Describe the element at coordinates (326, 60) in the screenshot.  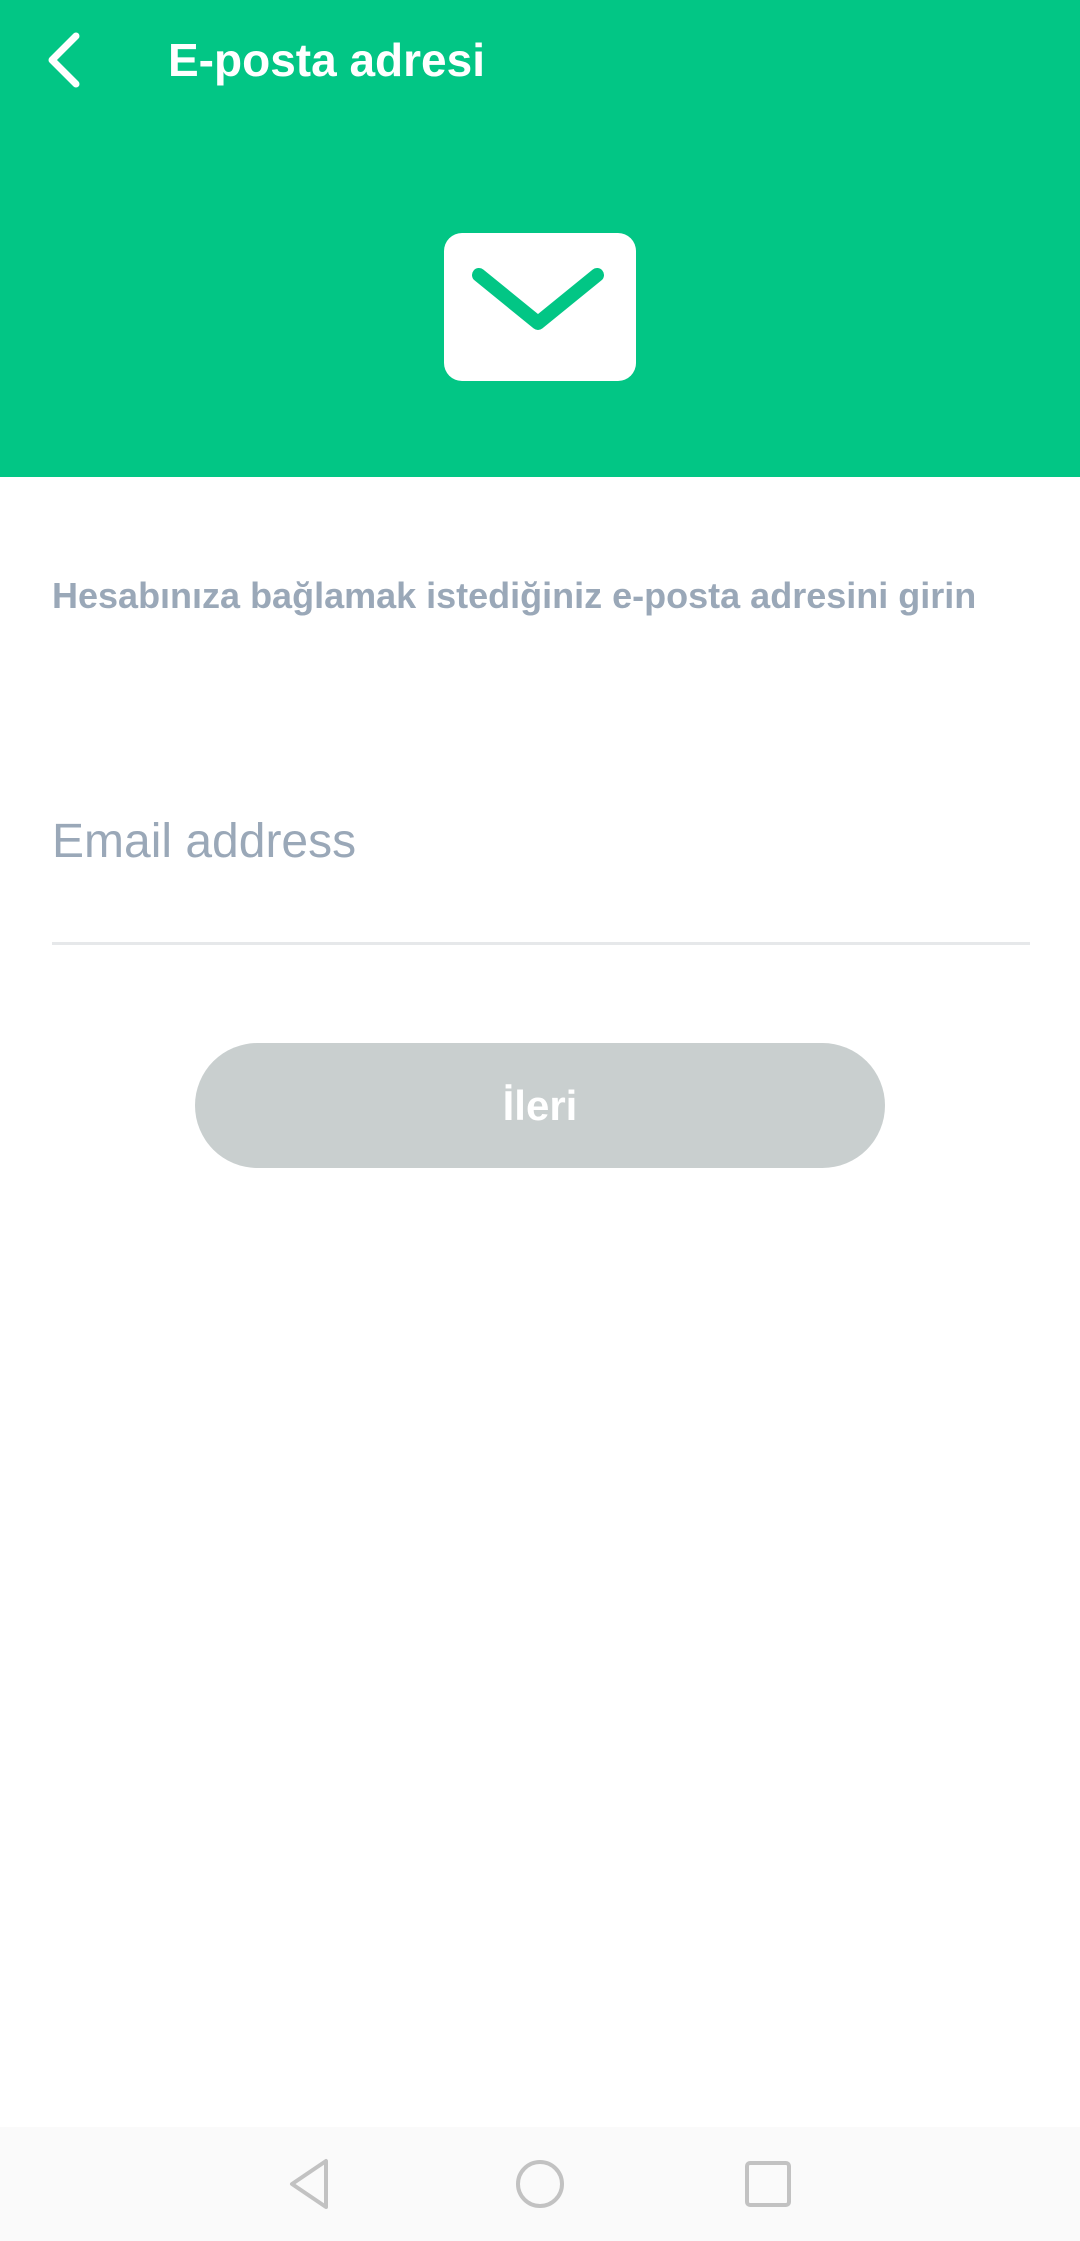
I see `page-title: E-posta adresi` at that location.